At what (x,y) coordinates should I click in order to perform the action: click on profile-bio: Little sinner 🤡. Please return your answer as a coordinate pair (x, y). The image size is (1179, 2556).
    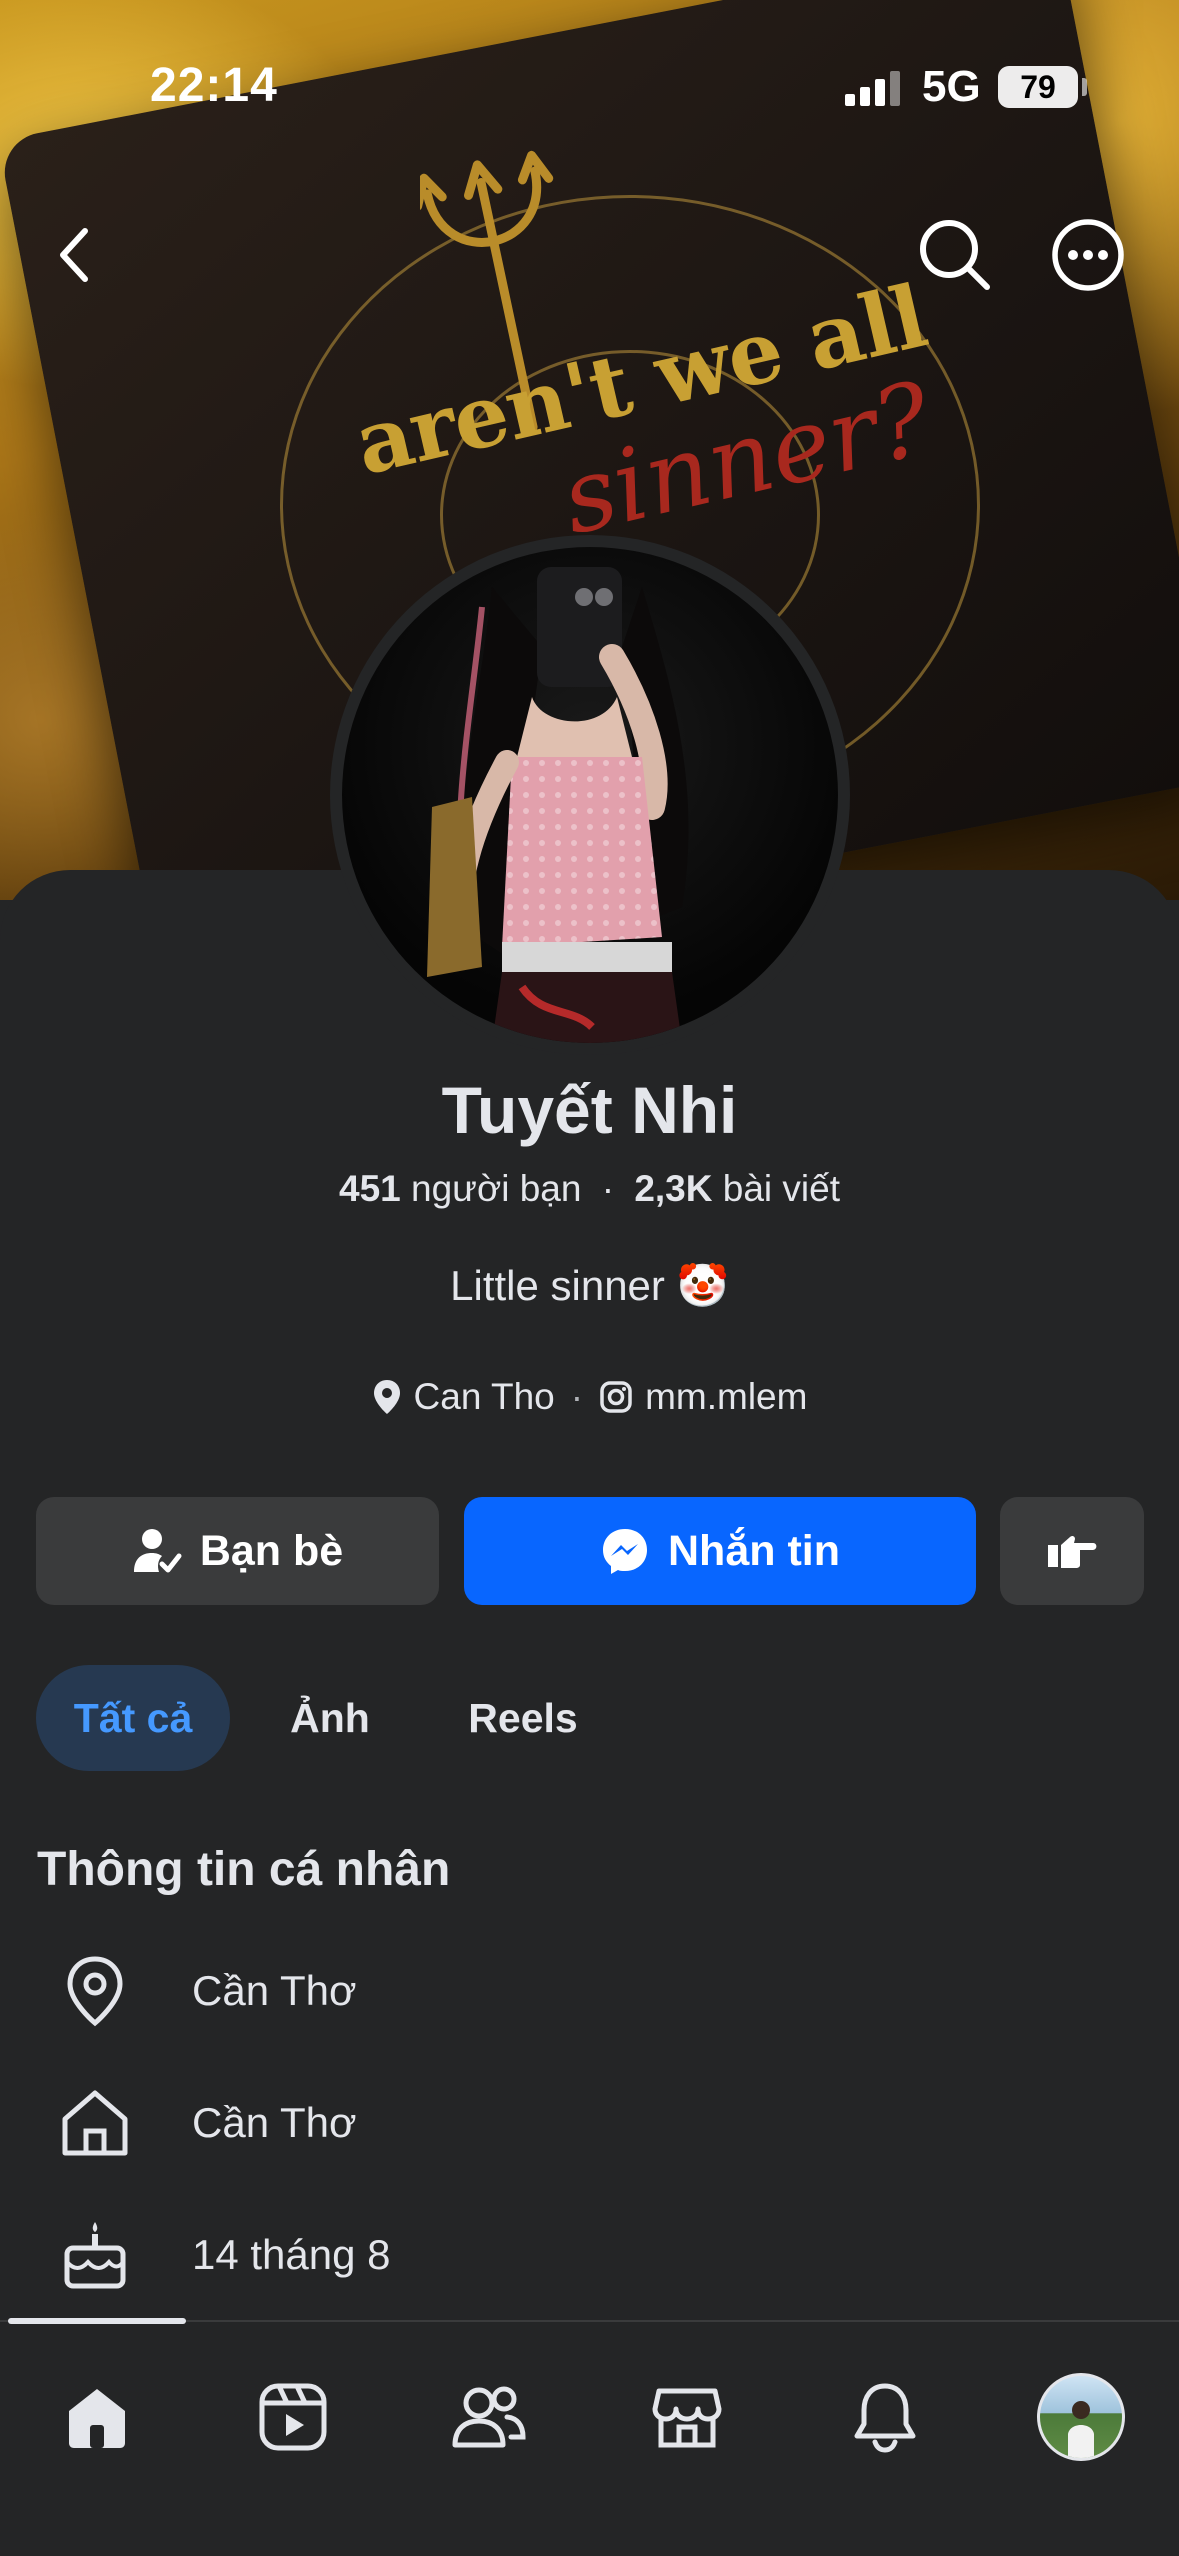
    Looking at the image, I should click on (589, 1286).